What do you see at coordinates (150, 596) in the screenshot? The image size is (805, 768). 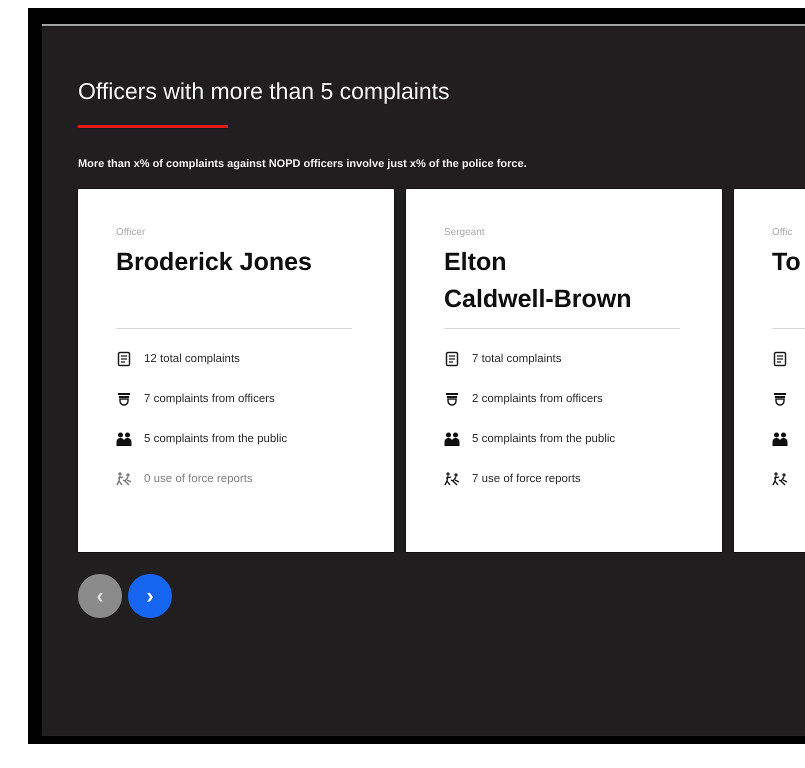 I see `next-button: ›` at bounding box center [150, 596].